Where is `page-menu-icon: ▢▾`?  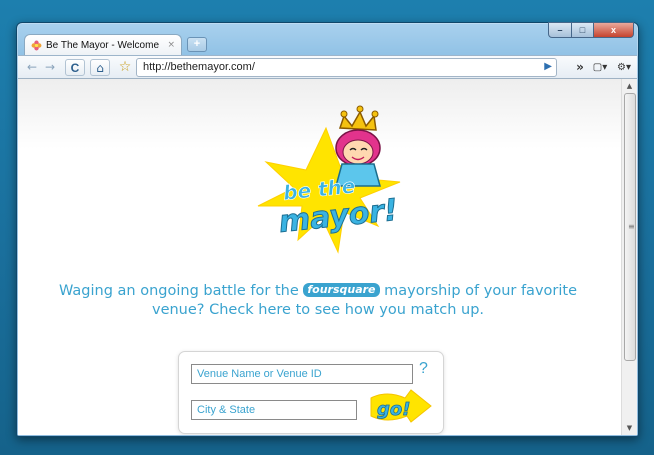
page-menu-icon: ▢▾ is located at coordinates (600, 67).